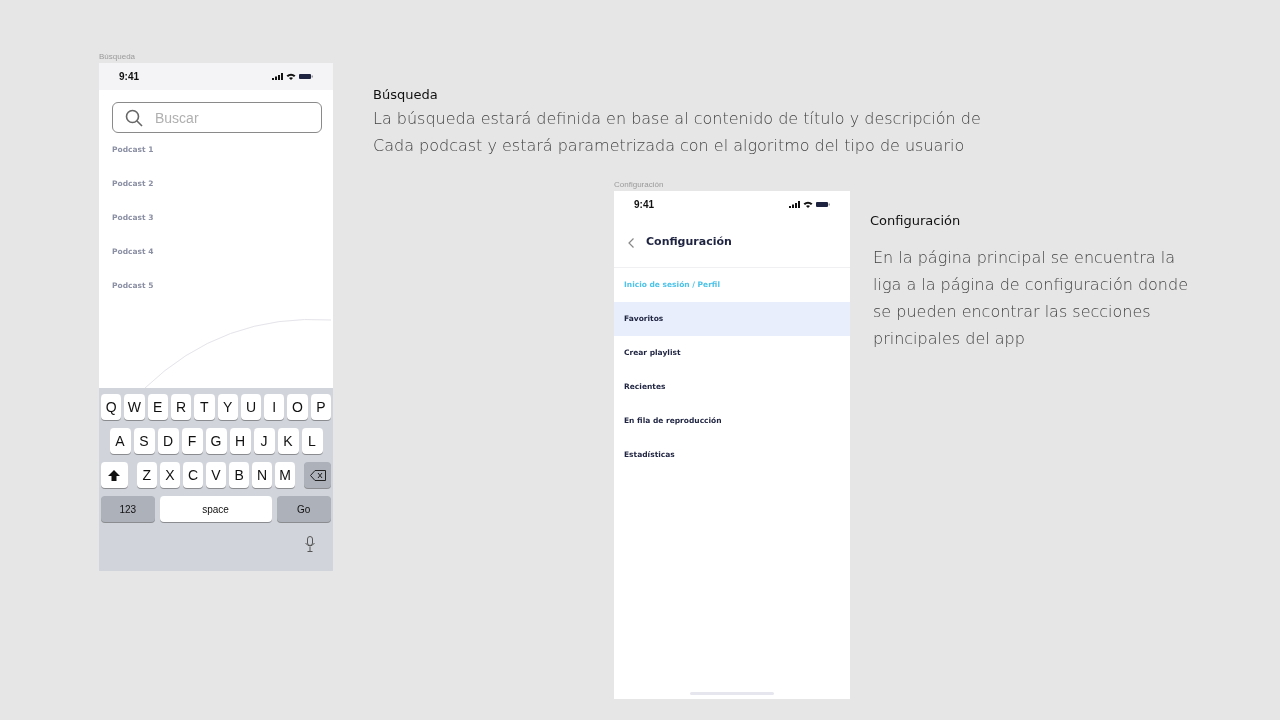 The width and height of the screenshot is (1280, 720). I want to click on keyboard-key: G, so click(216, 441).